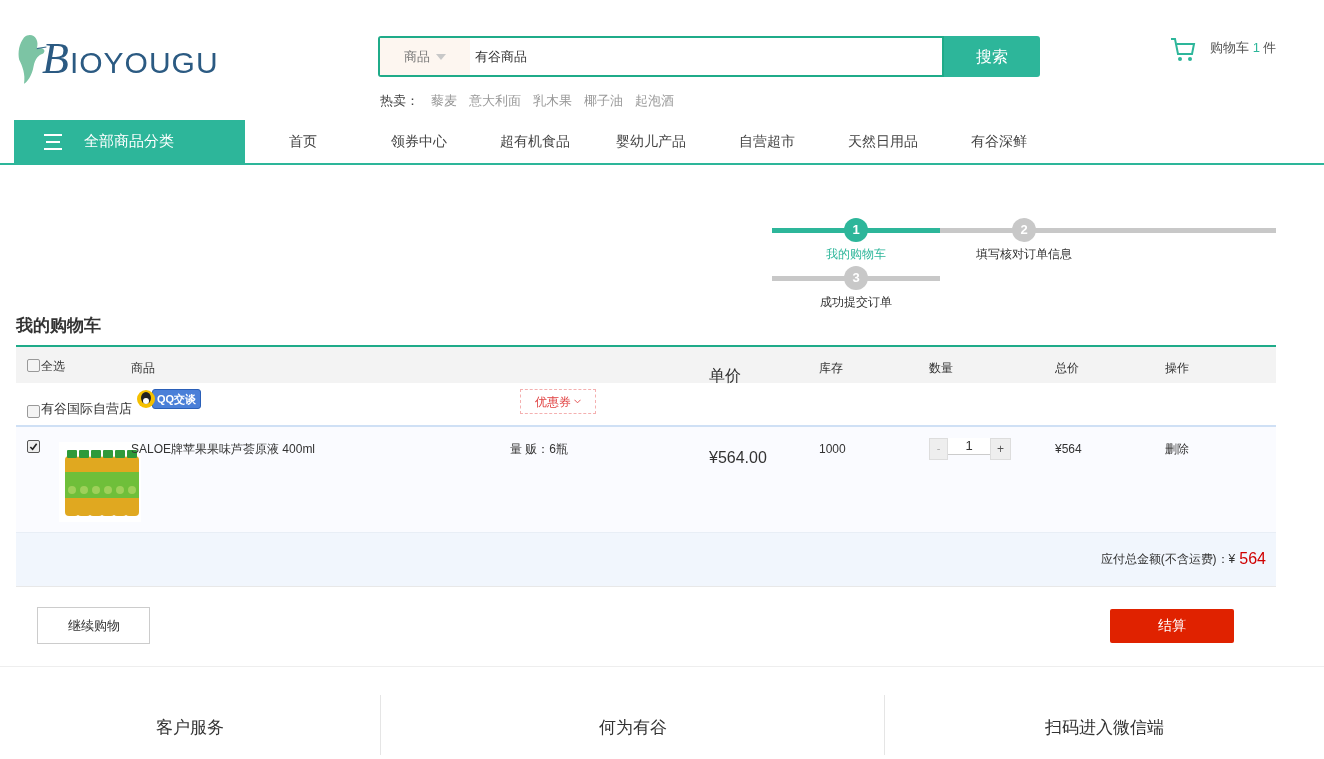  Describe the element at coordinates (146, 398) in the screenshot. I see `penguin-icon` at that location.